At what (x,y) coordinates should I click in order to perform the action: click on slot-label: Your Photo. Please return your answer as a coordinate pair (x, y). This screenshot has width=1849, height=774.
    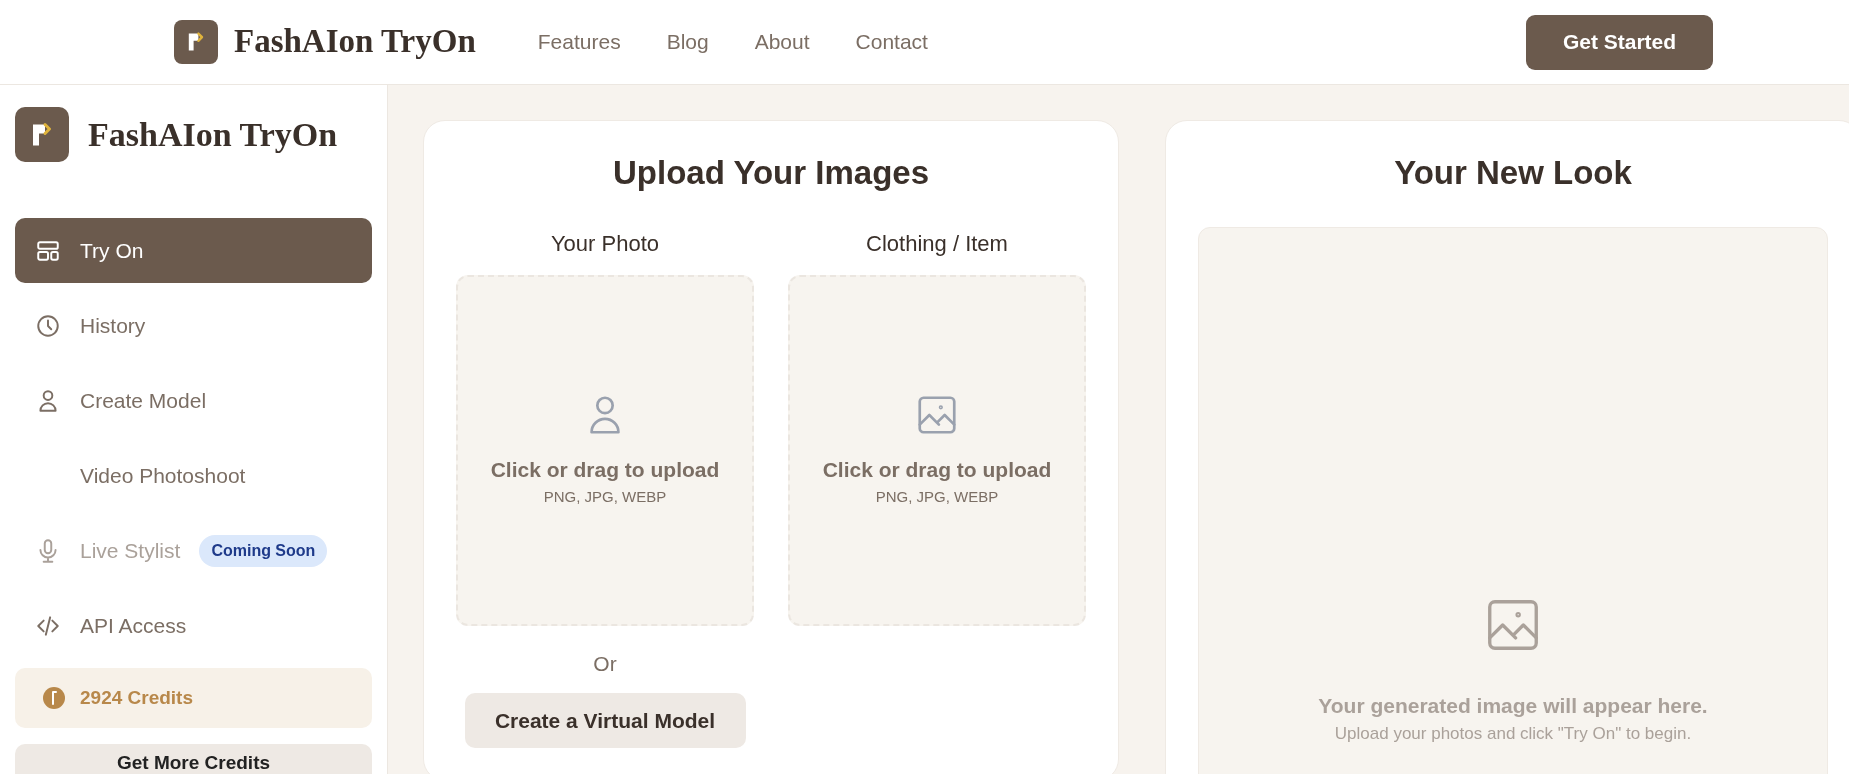
    Looking at the image, I should click on (605, 243).